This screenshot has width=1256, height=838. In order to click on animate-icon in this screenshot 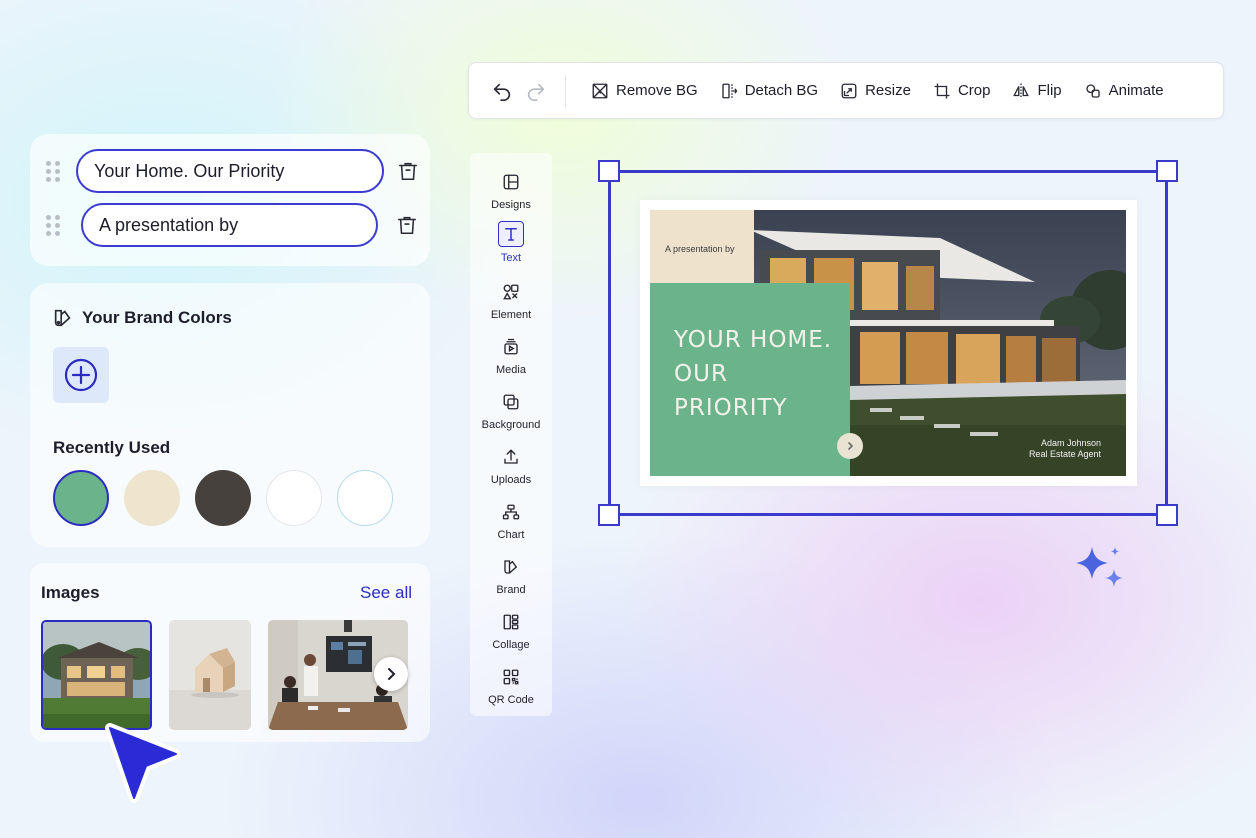, I will do `click(1092, 90)`.